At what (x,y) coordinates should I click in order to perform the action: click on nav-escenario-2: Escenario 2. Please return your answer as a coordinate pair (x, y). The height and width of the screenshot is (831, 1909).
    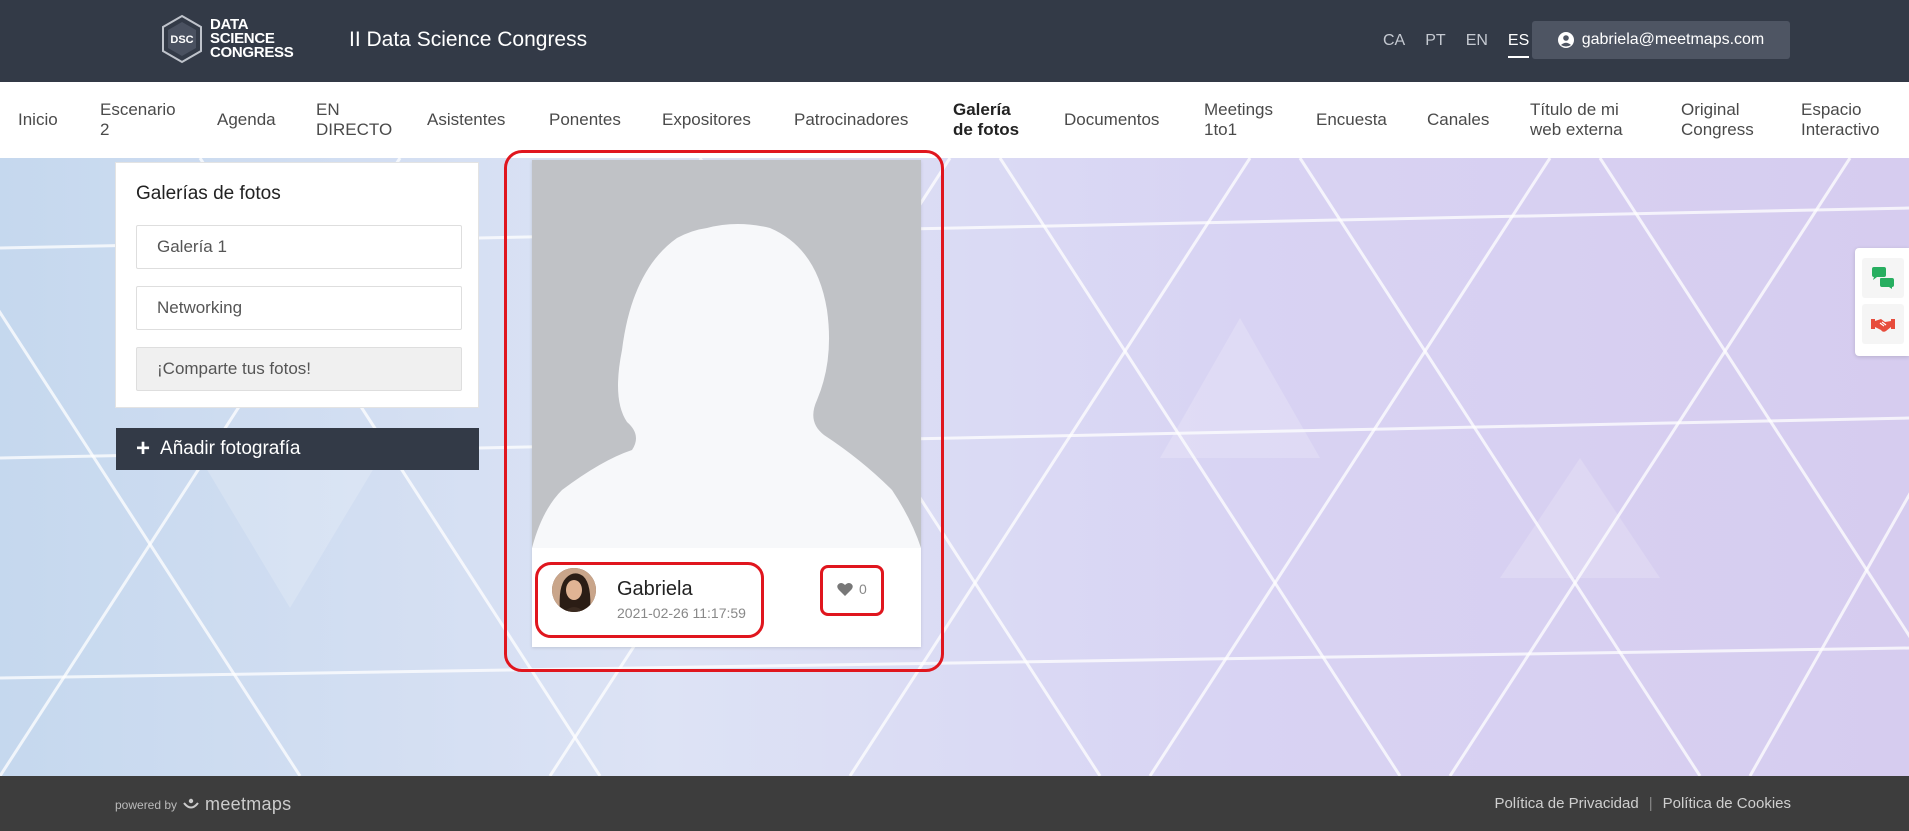
    Looking at the image, I should click on (141, 120).